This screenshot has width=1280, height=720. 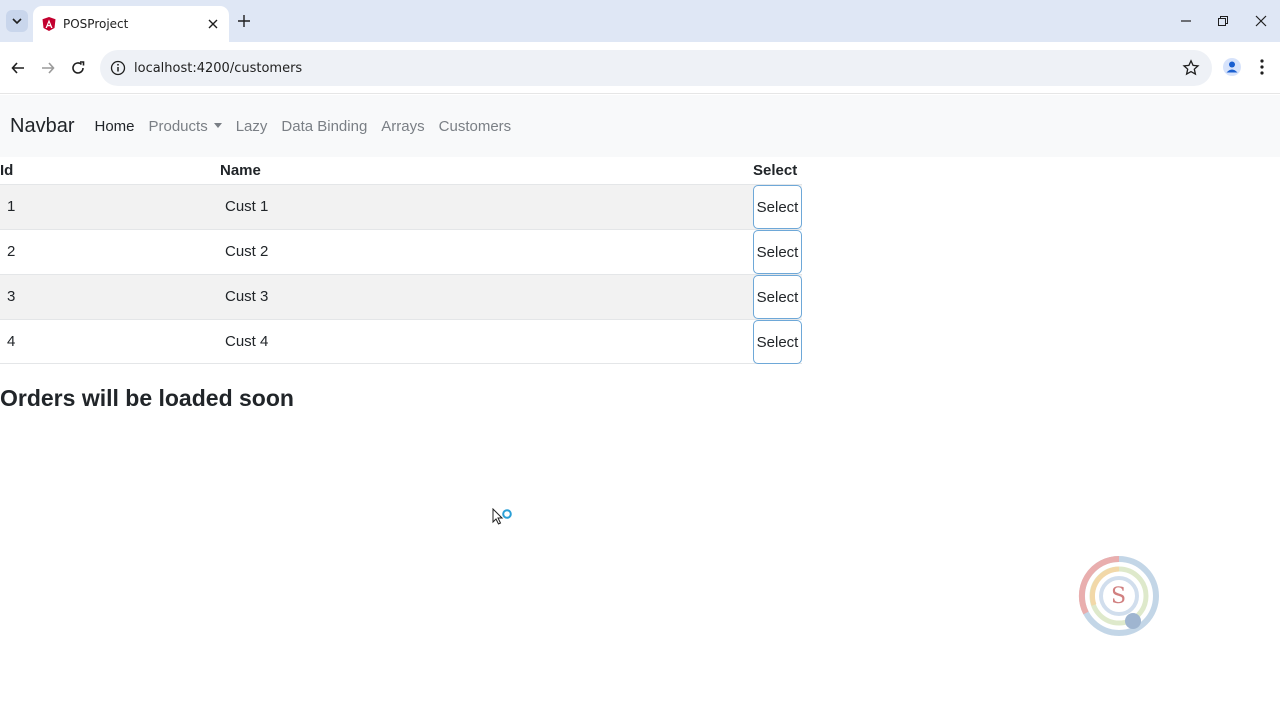 What do you see at coordinates (217, 125) in the screenshot?
I see `caret-down-icon` at bounding box center [217, 125].